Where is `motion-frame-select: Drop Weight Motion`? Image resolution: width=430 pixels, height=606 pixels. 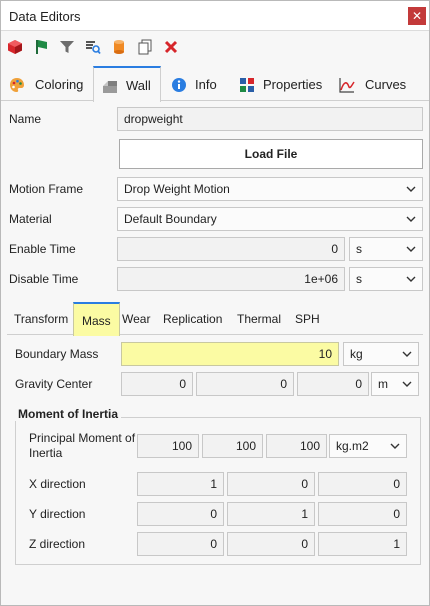
motion-frame-select: Drop Weight Motion is located at coordinates (270, 189).